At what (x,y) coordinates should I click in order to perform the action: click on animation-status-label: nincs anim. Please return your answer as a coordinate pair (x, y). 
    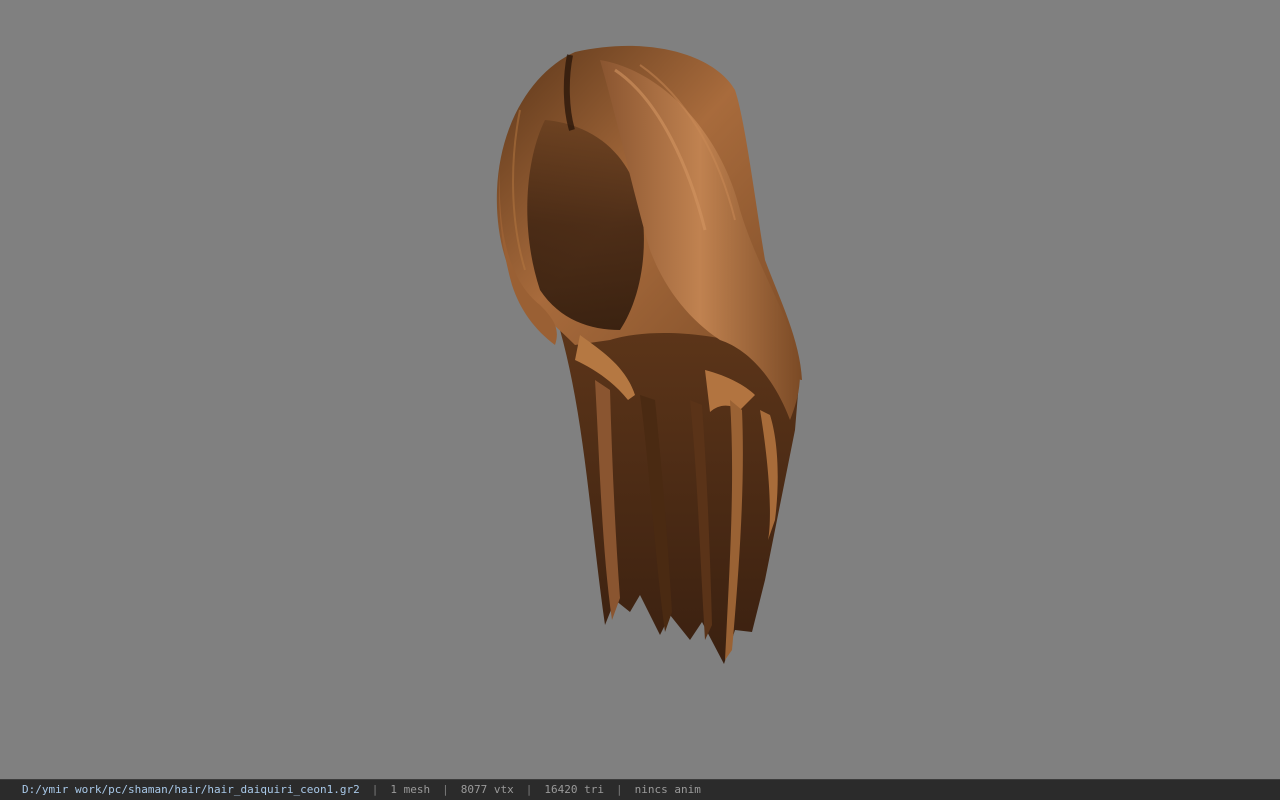
    Looking at the image, I should click on (667, 789).